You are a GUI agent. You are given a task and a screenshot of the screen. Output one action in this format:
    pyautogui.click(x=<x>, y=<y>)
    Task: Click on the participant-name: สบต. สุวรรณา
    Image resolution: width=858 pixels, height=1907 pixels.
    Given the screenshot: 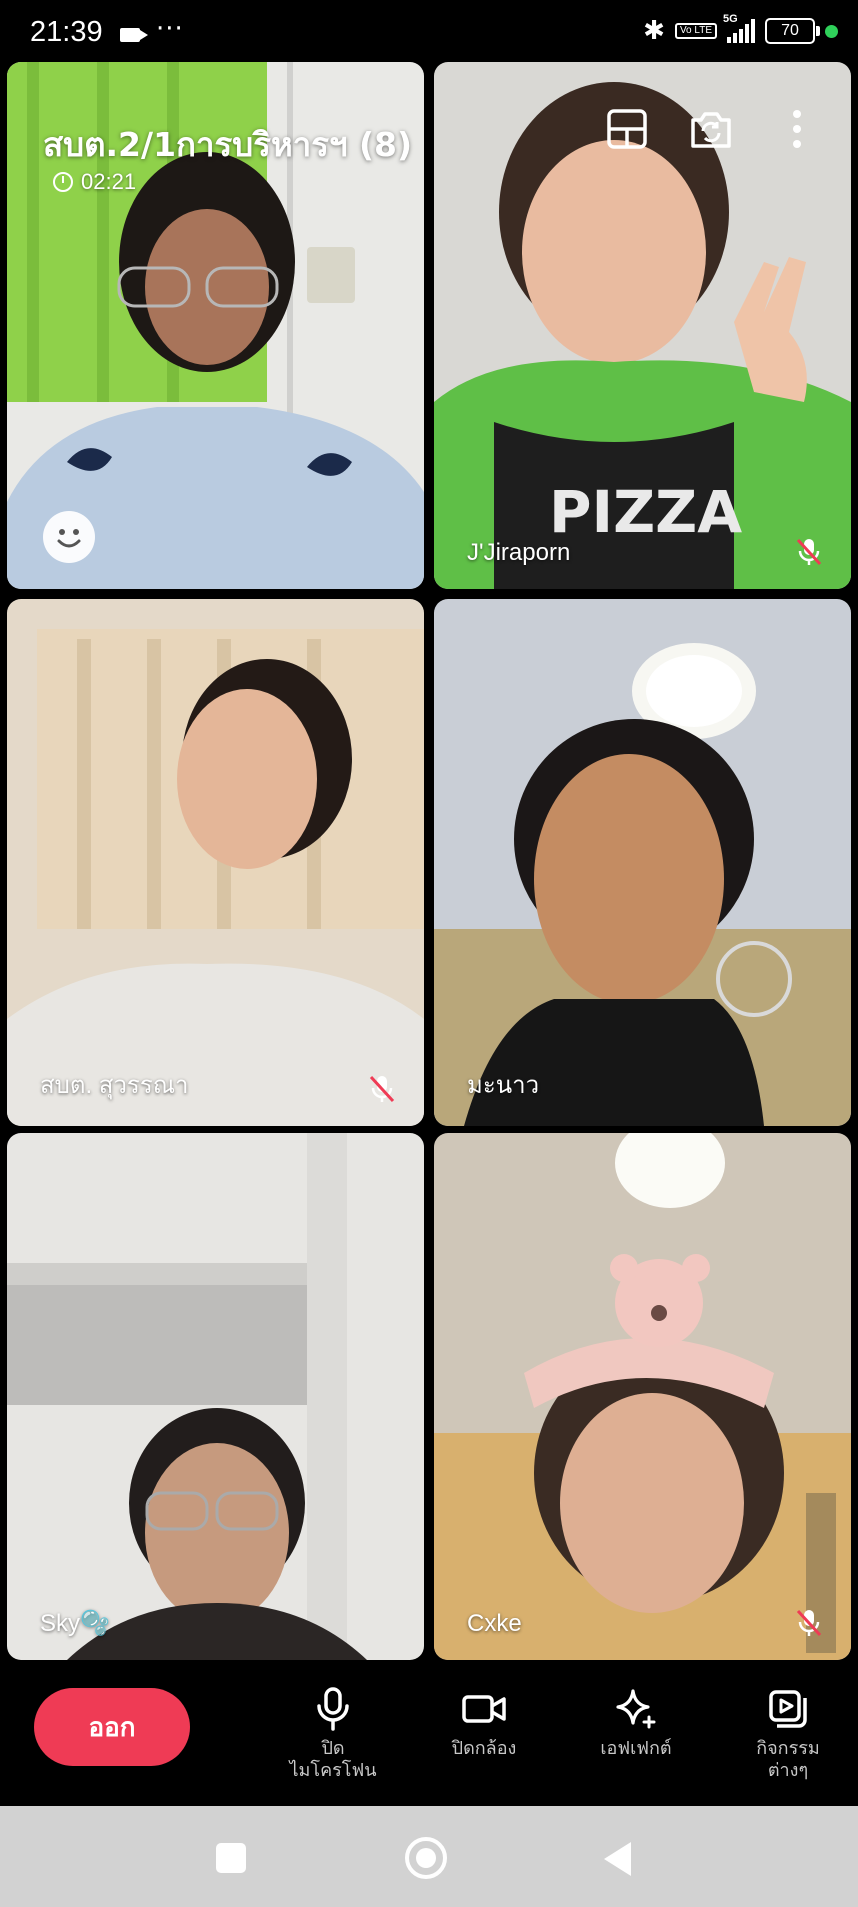 What is the action you would take?
    pyautogui.click(x=114, y=1085)
    